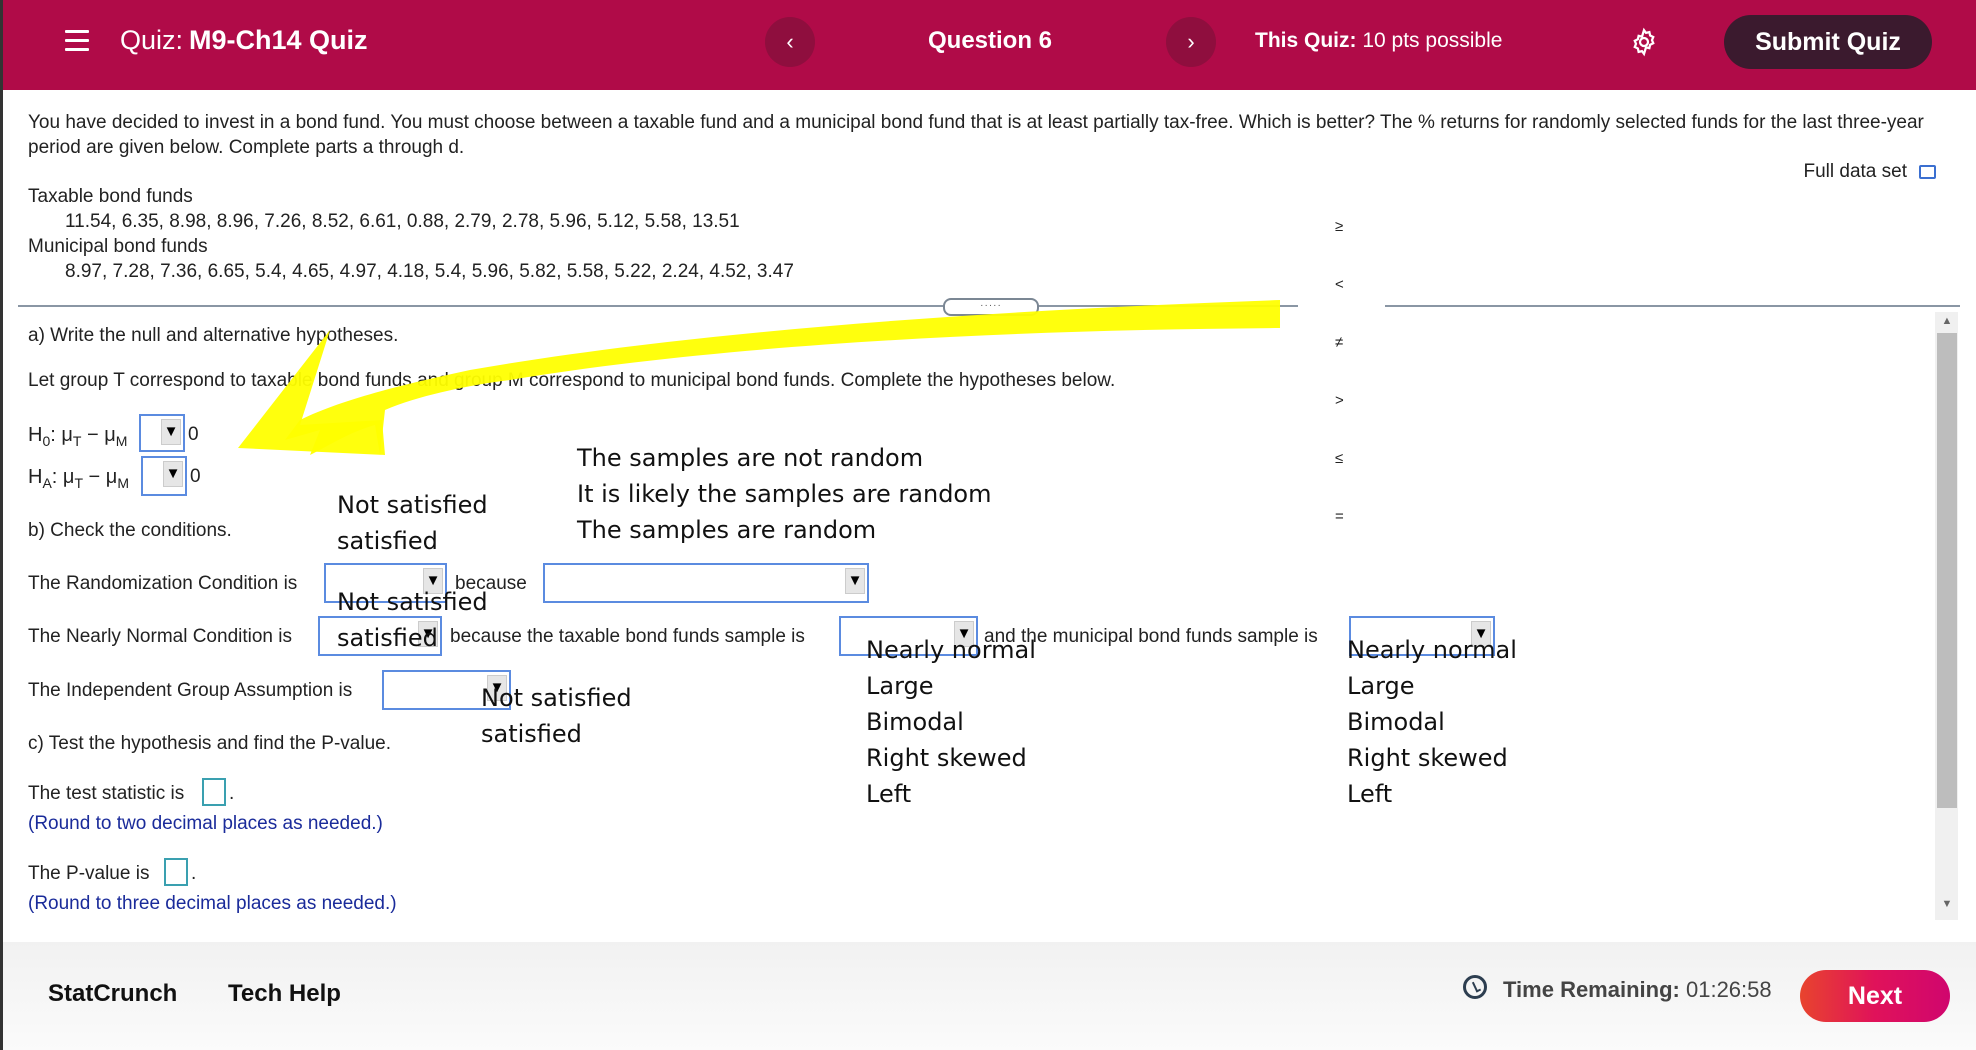 The width and height of the screenshot is (1976, 1050). What do you see at coordinates (1475, 987) in the screenshot?
I see `clock-icon` at bounding box center [1475, 987].